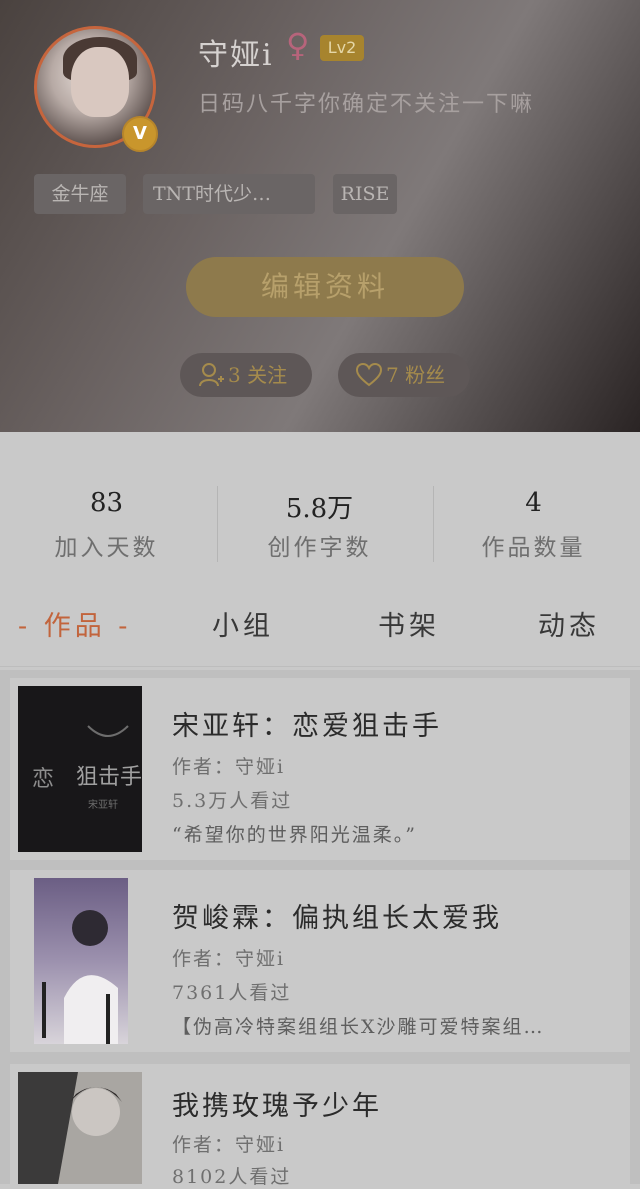 Image resolution: width=640 pixels, height=1189 pixels. I want to click on stat-word-count: 5.8万 创作字数, so click(319, 507).